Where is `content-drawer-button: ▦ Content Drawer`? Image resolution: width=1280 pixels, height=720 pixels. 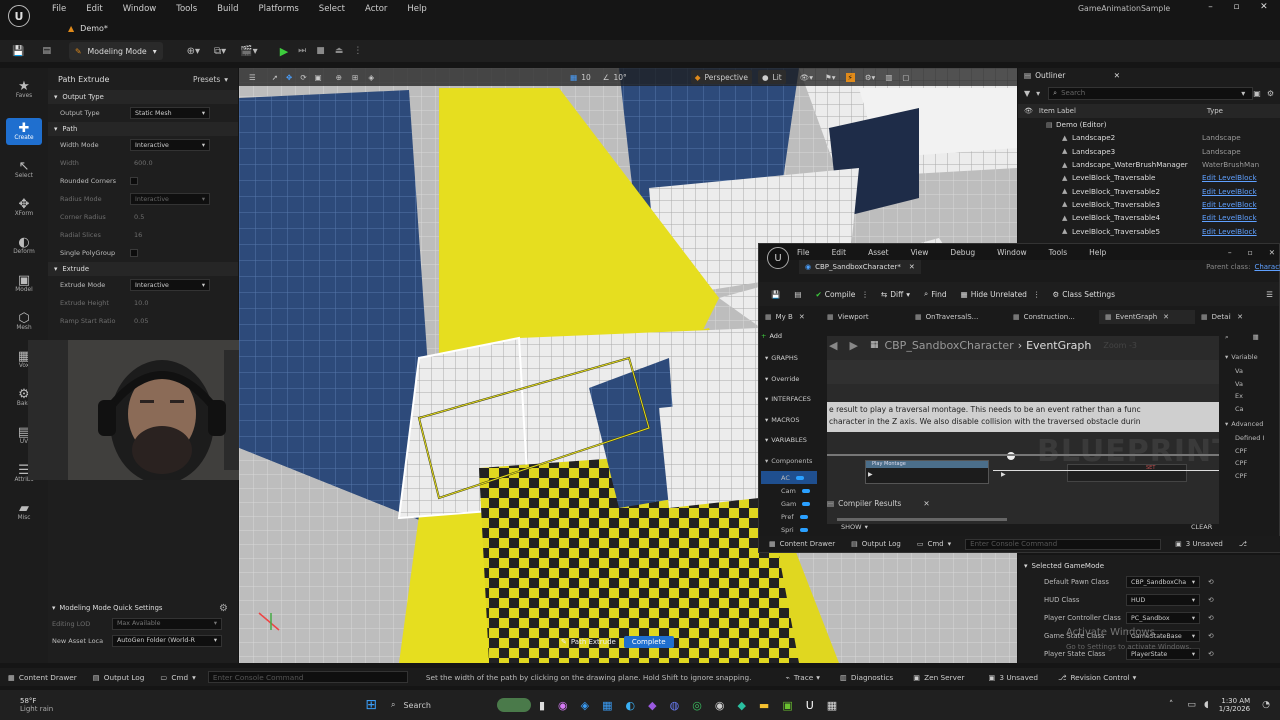 content-drawer-button: ▦ Content Drawer is located at coordinates (42, 677).